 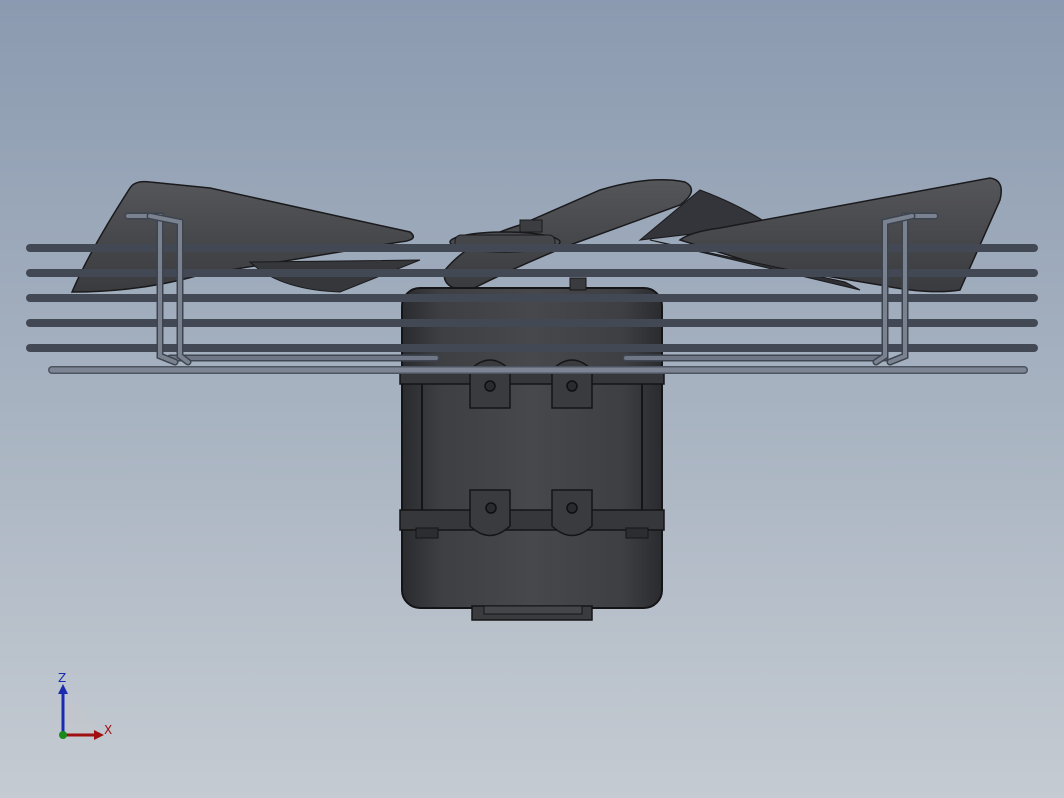 I want to click on y-axis-dot-icon, so click(x=63, y=735).